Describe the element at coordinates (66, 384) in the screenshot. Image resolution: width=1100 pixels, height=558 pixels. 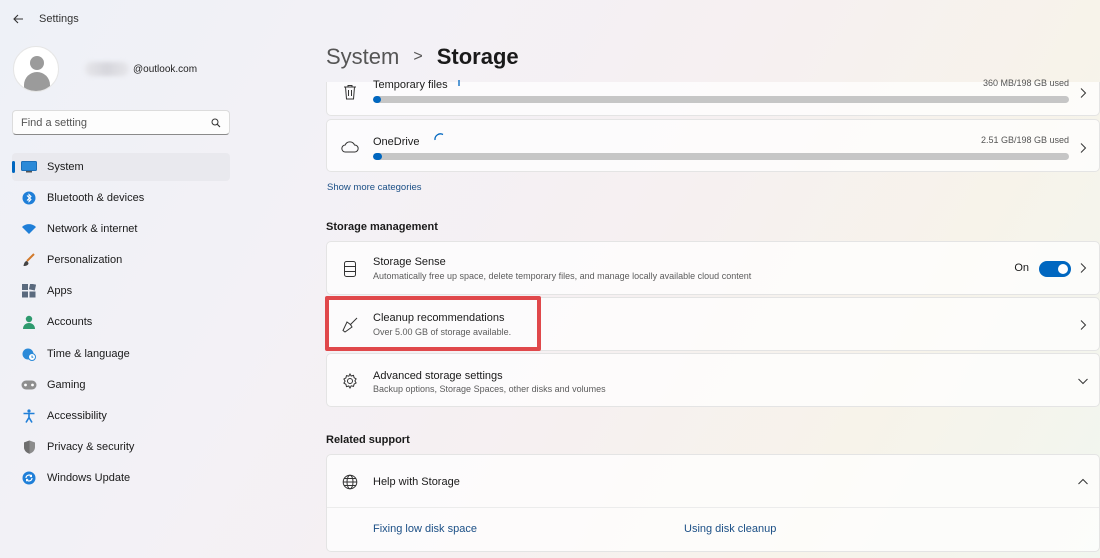
I see `sidebar-item-label: Gaming` at that location.